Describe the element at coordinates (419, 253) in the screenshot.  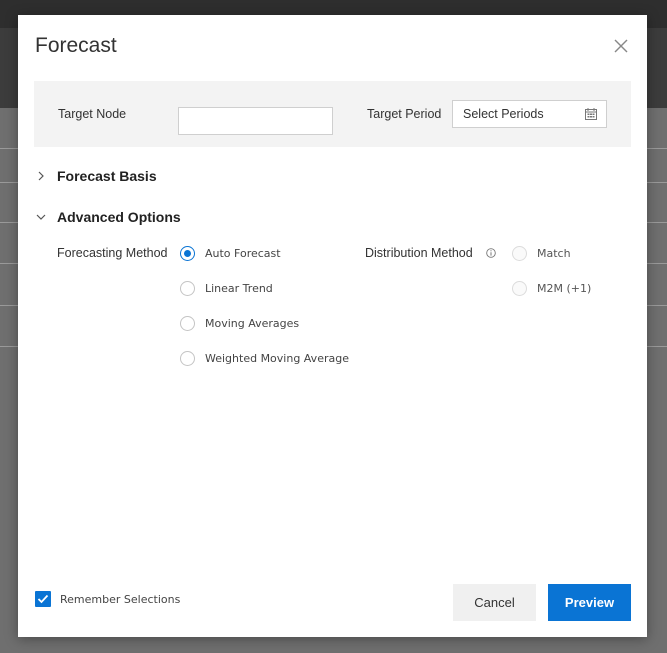
I see `distribution-method-label: Distribution Method` at that location.